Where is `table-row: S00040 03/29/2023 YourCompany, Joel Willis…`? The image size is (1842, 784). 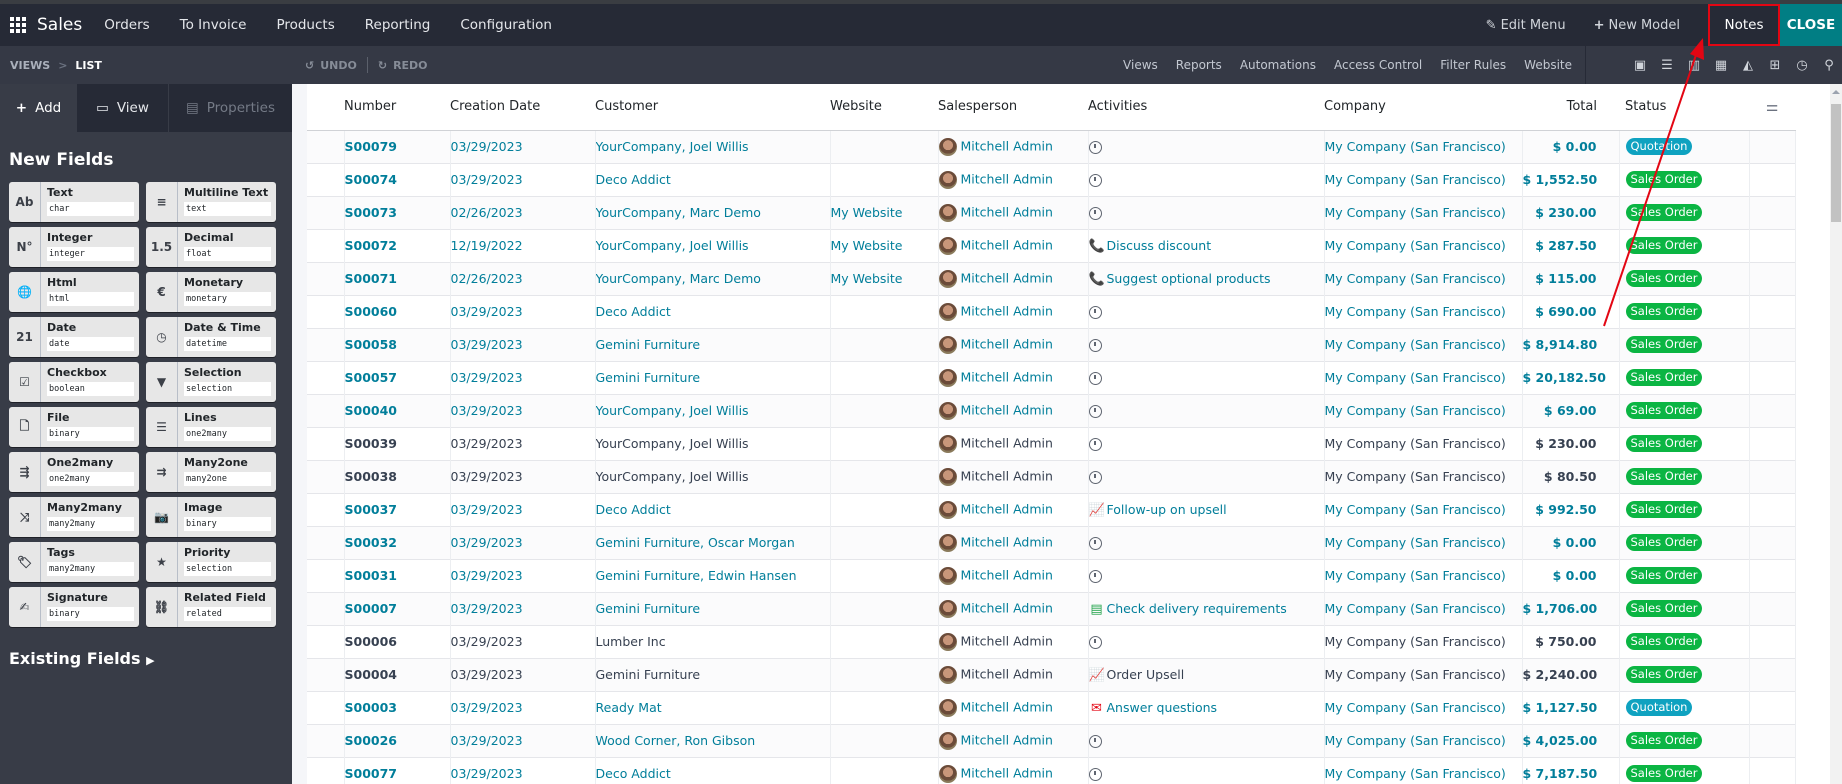 table-row: S00040 03/29/2023 YourCompany, Joel Willis… is located at coordinates (1051, 410).